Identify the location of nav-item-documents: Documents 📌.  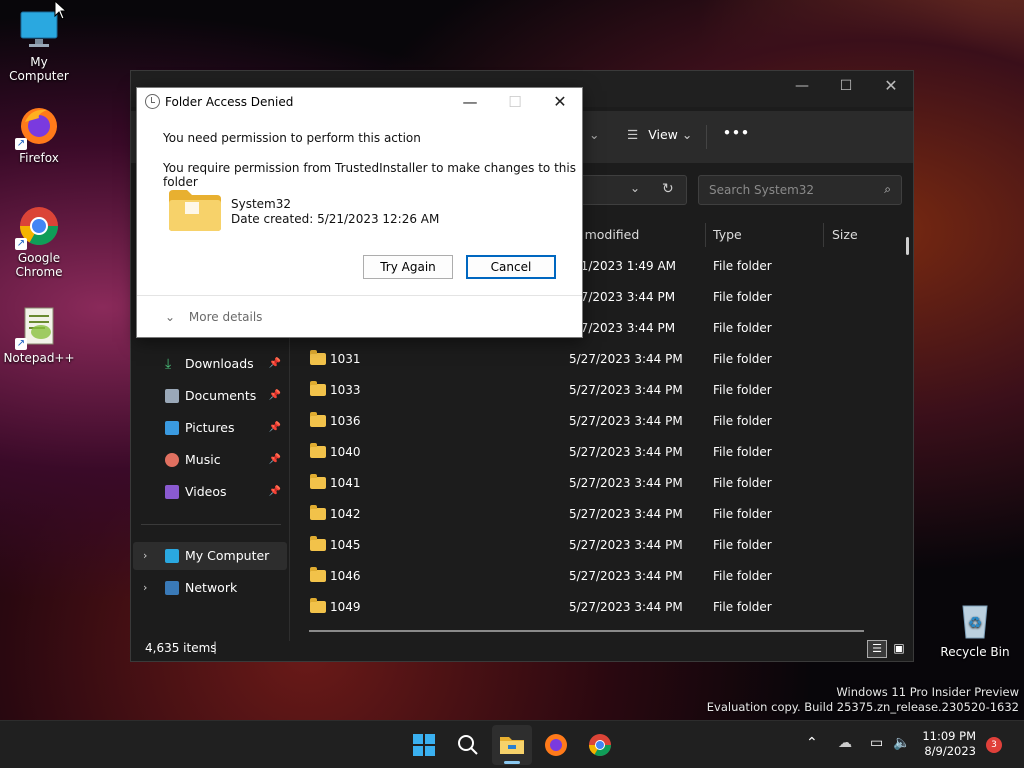
(210, 396).